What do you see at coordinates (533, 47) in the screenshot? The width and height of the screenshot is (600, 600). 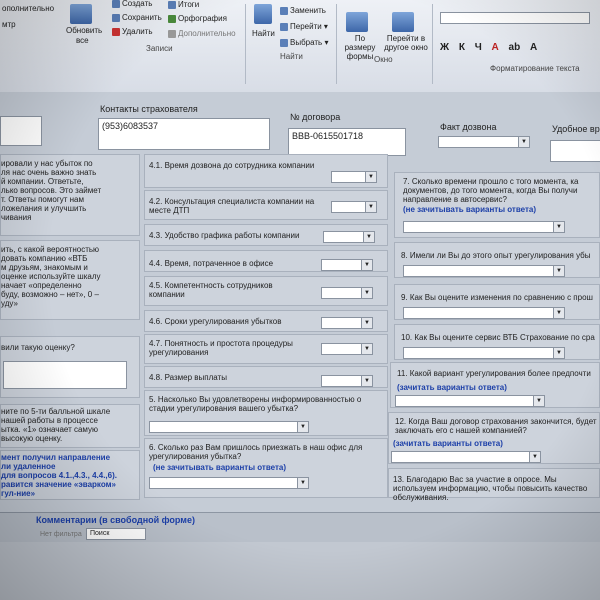 I see `fill-color-button: A` at bounding box center [533, 47].